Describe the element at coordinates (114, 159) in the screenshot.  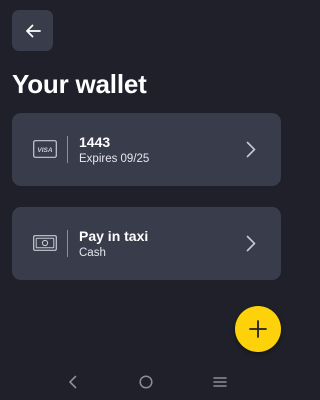
I see `card-expiry: Expires 09/25` at that location.